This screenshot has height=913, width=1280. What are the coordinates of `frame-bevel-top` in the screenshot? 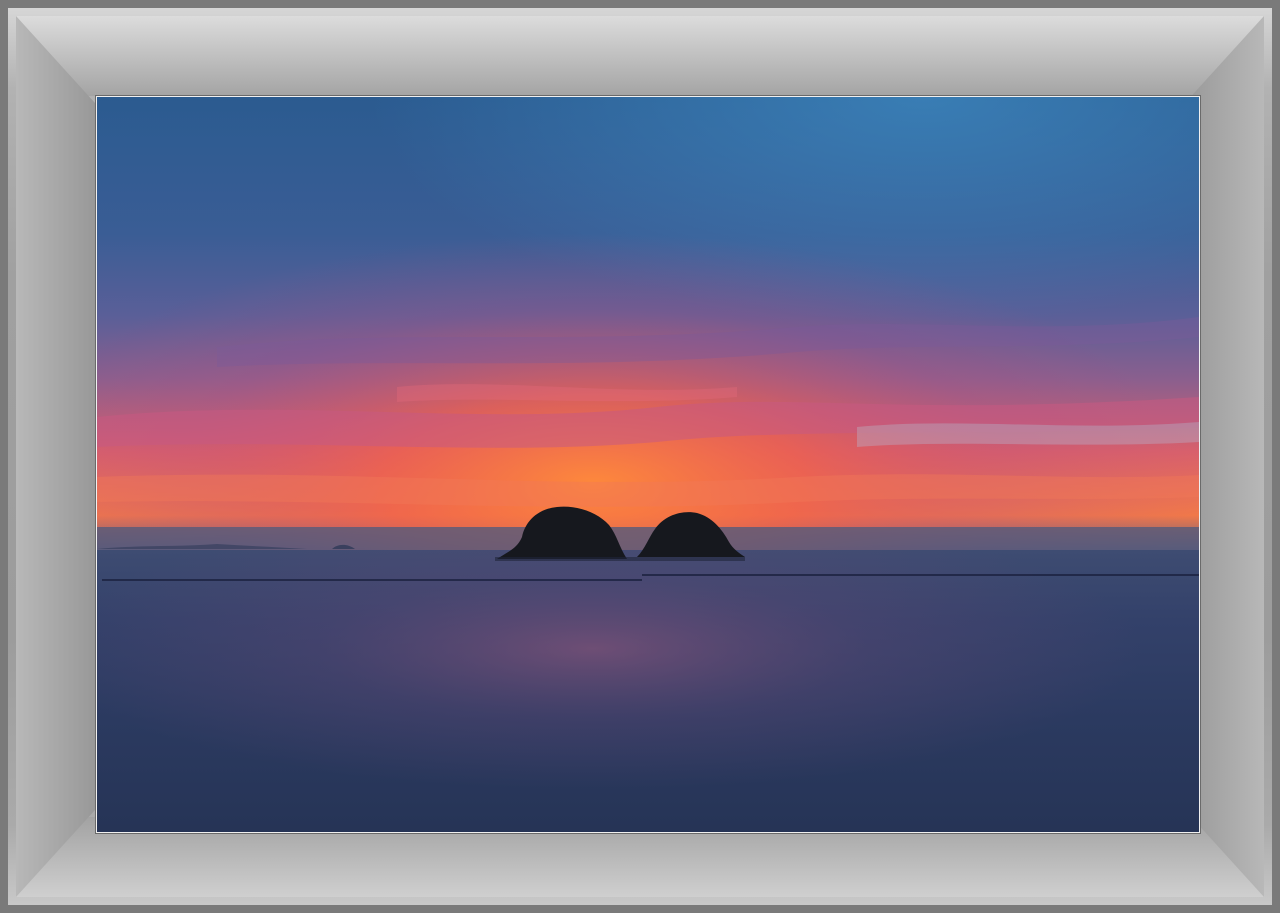 It's located at (640, 56).